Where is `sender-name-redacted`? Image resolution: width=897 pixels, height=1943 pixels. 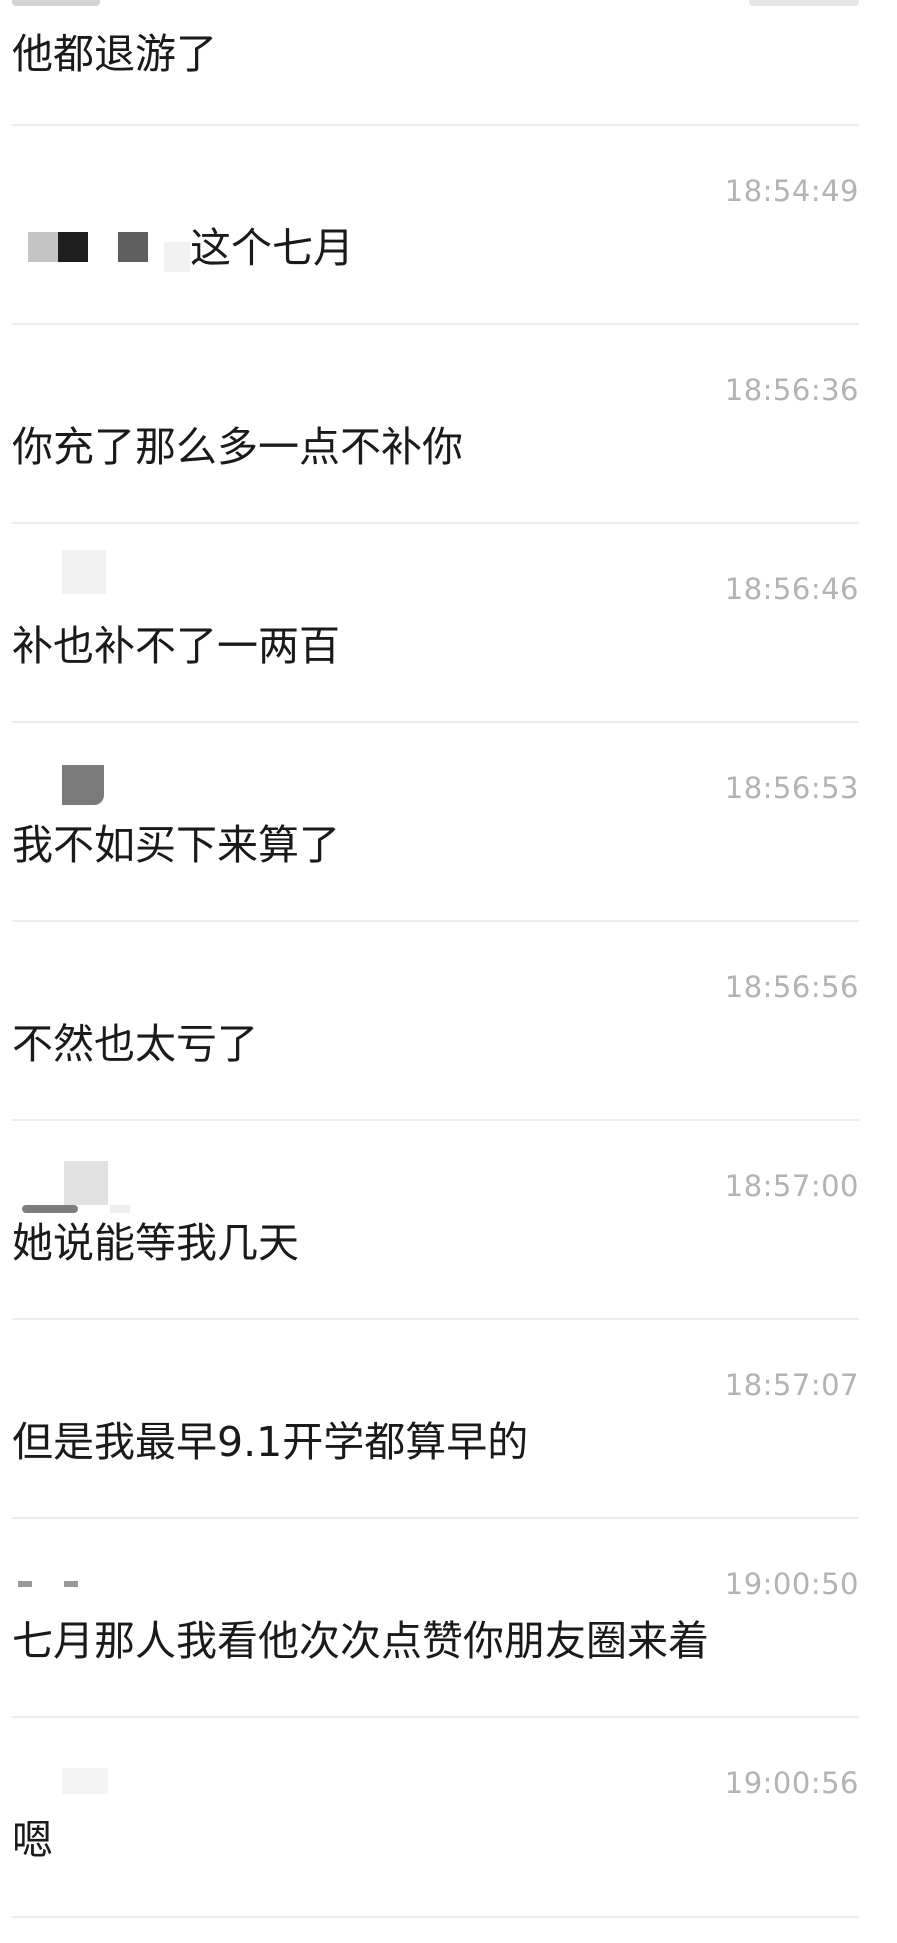
sender-name-redacted is located at coordinates (56, 3).